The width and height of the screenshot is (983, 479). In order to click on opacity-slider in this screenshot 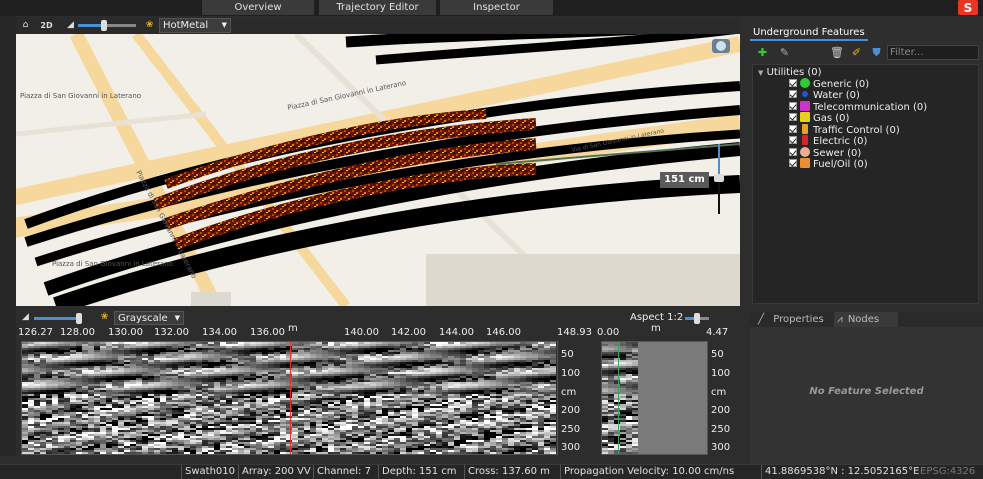, I will do `click(120, 25)`.